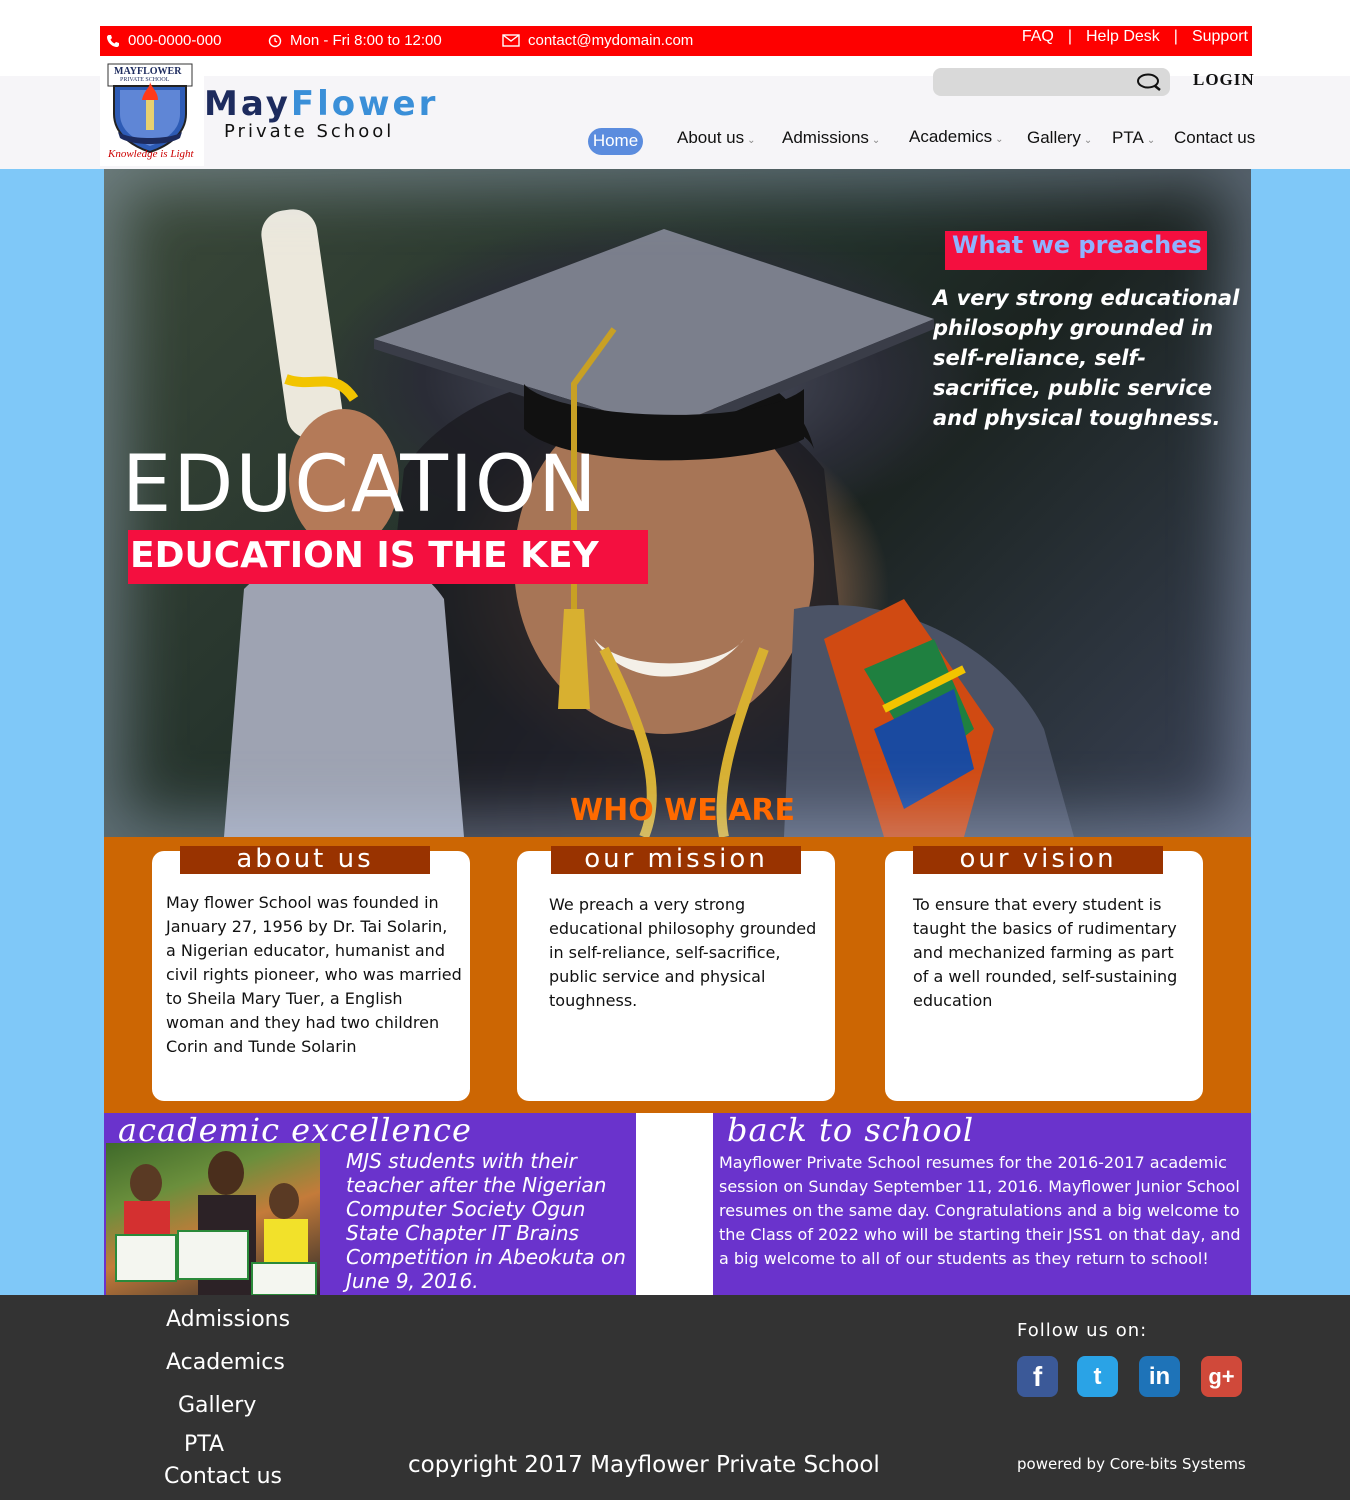  I want to click on footer-link-admissions: Admissions, so click(228, 1319).